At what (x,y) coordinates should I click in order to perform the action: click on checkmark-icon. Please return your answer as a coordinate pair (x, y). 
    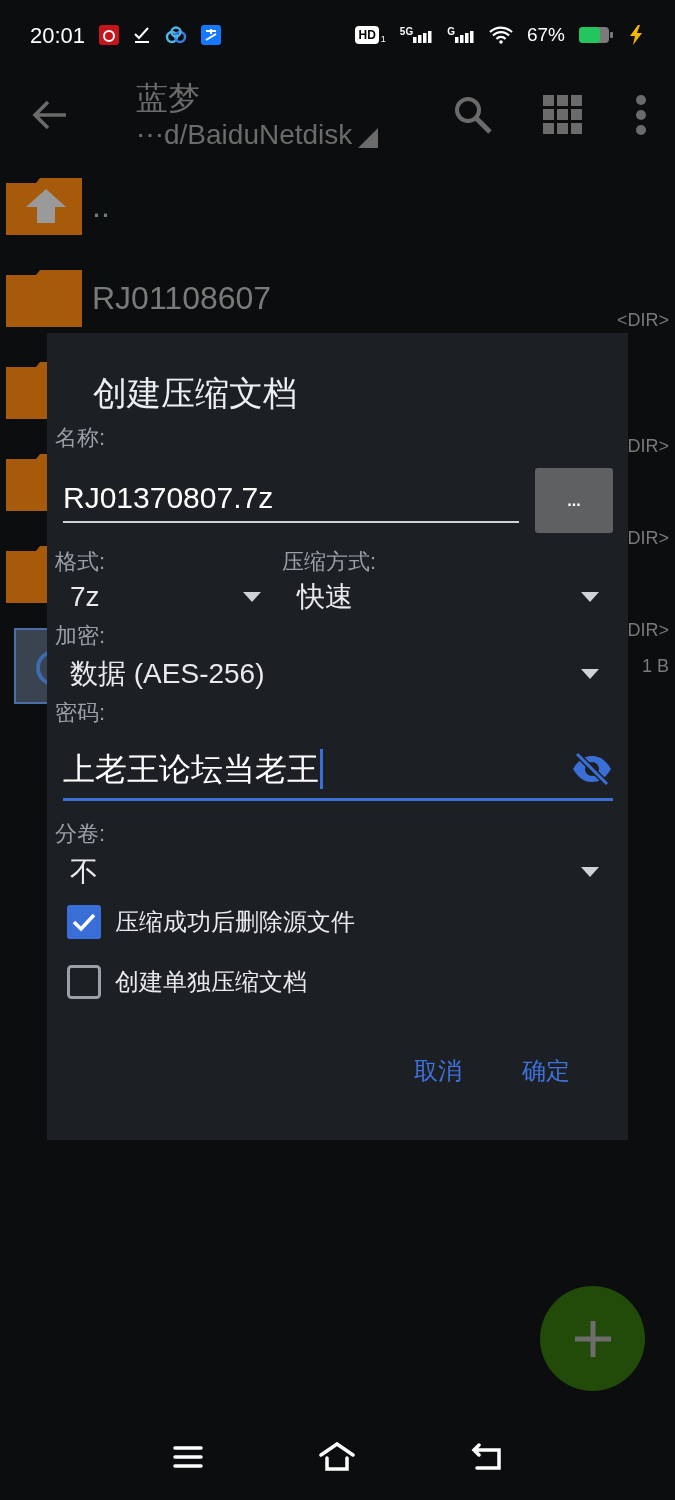
    Looking at the image, I should click on (142, 35).